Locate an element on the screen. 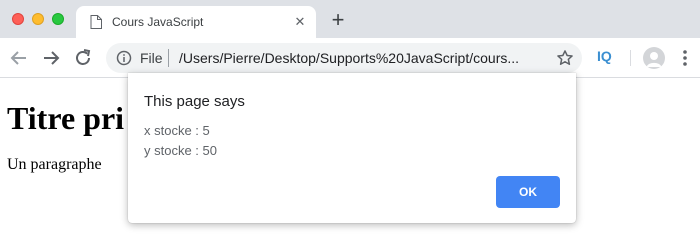 Image resolution: width=700 pixels, height=240 pixels. minimize-window-icon is located at coordinates (38, 19).